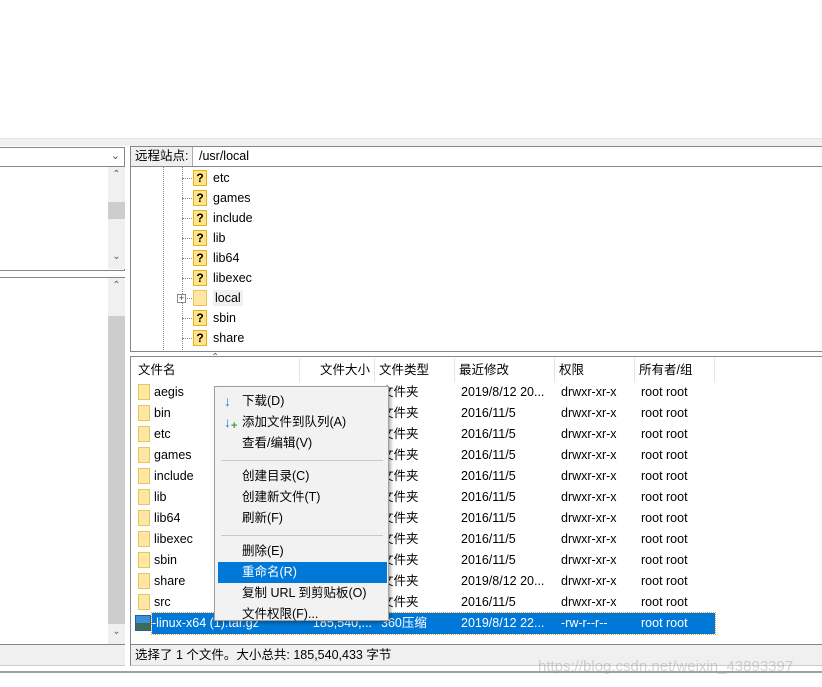 Image resolution: width=822 pixels, height=687 pixels. What do you see at coordinates (415, 370) in the screenshot?
I see `column-header: 文件类型` at bounding box center [415, 370].